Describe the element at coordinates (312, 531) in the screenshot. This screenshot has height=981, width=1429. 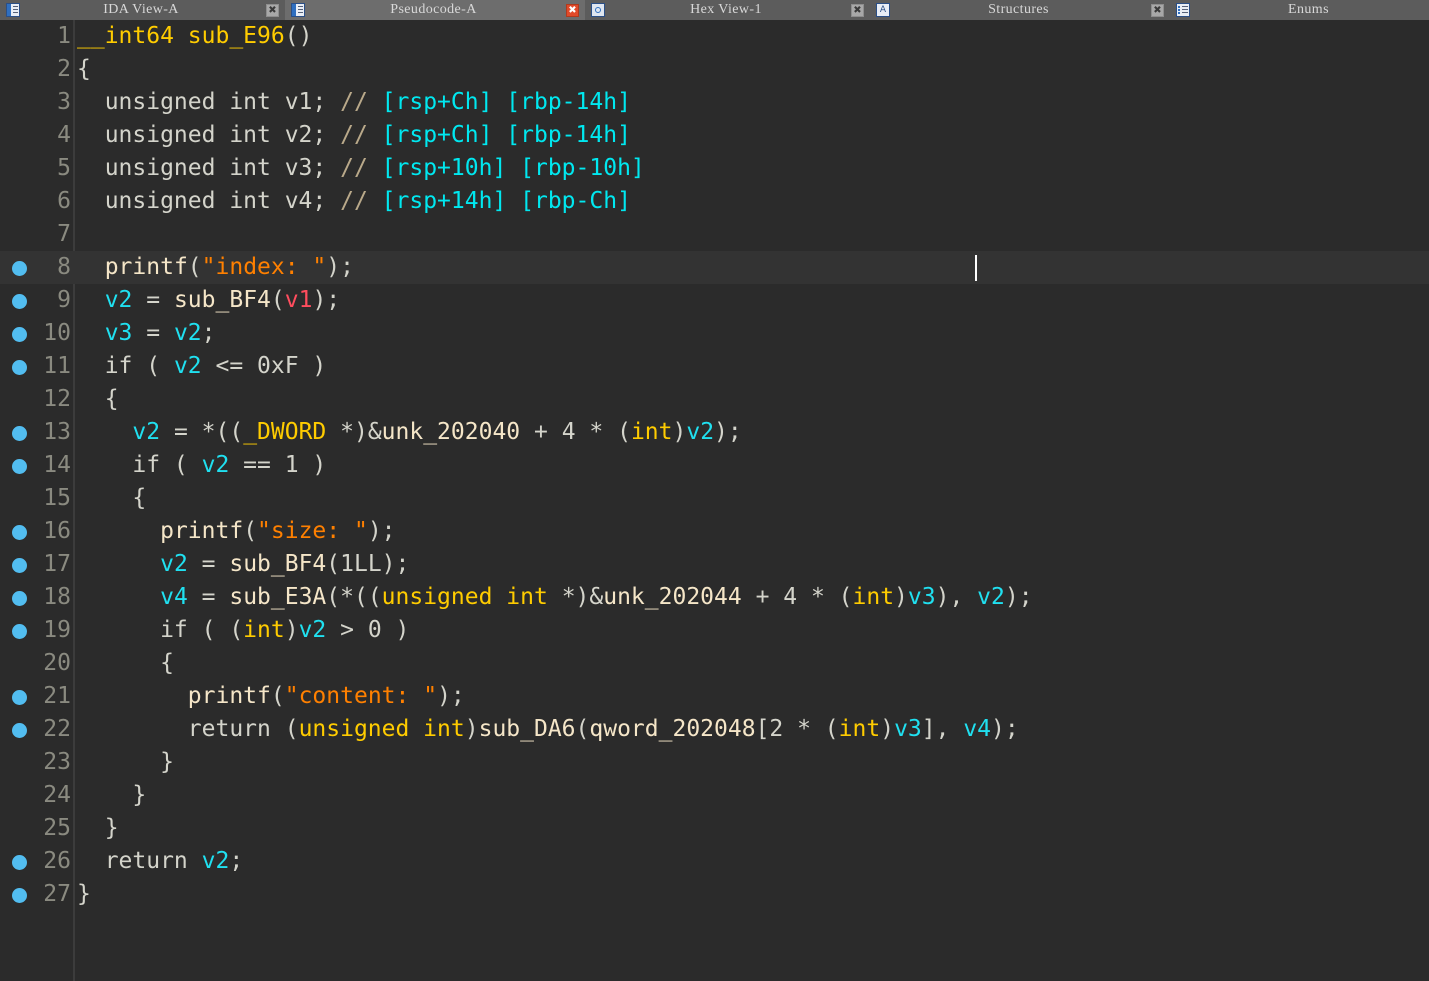
I see `token-str: "size: "` at that location.